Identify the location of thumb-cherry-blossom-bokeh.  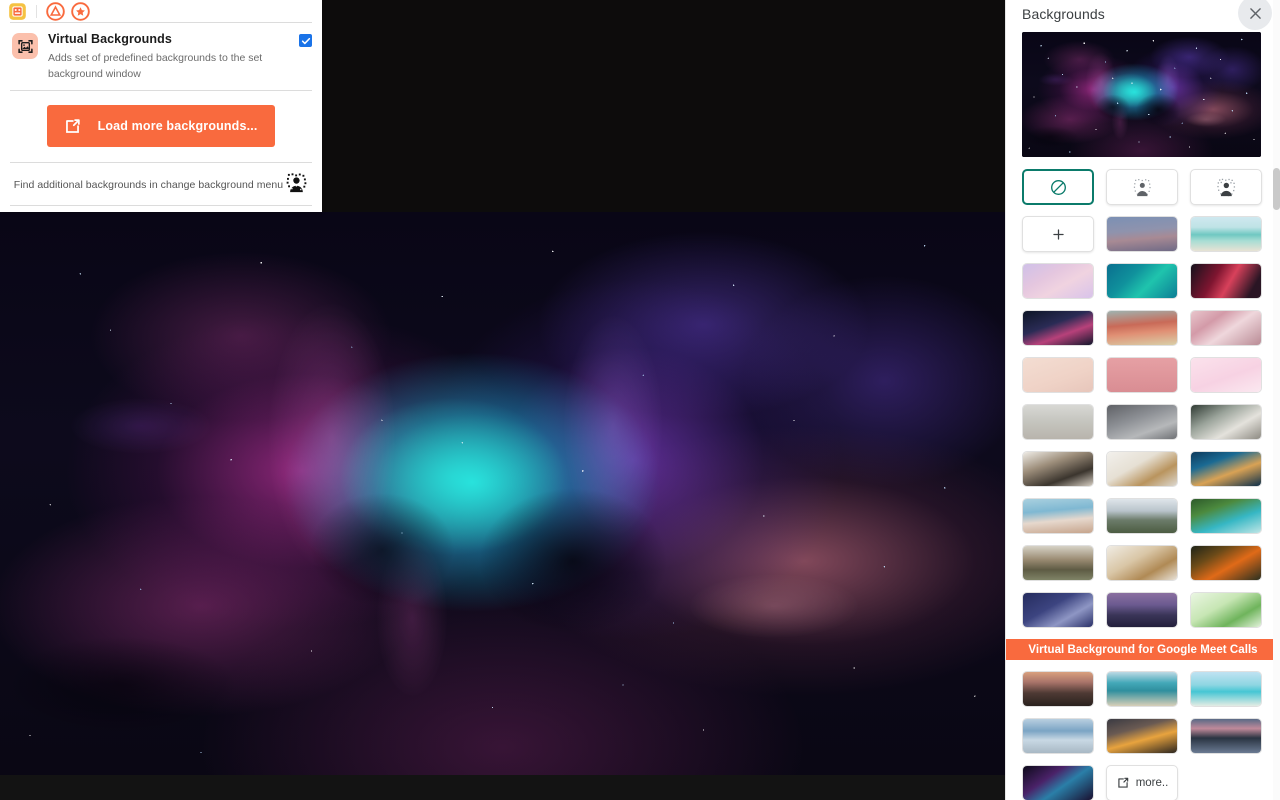
(1226, 328).